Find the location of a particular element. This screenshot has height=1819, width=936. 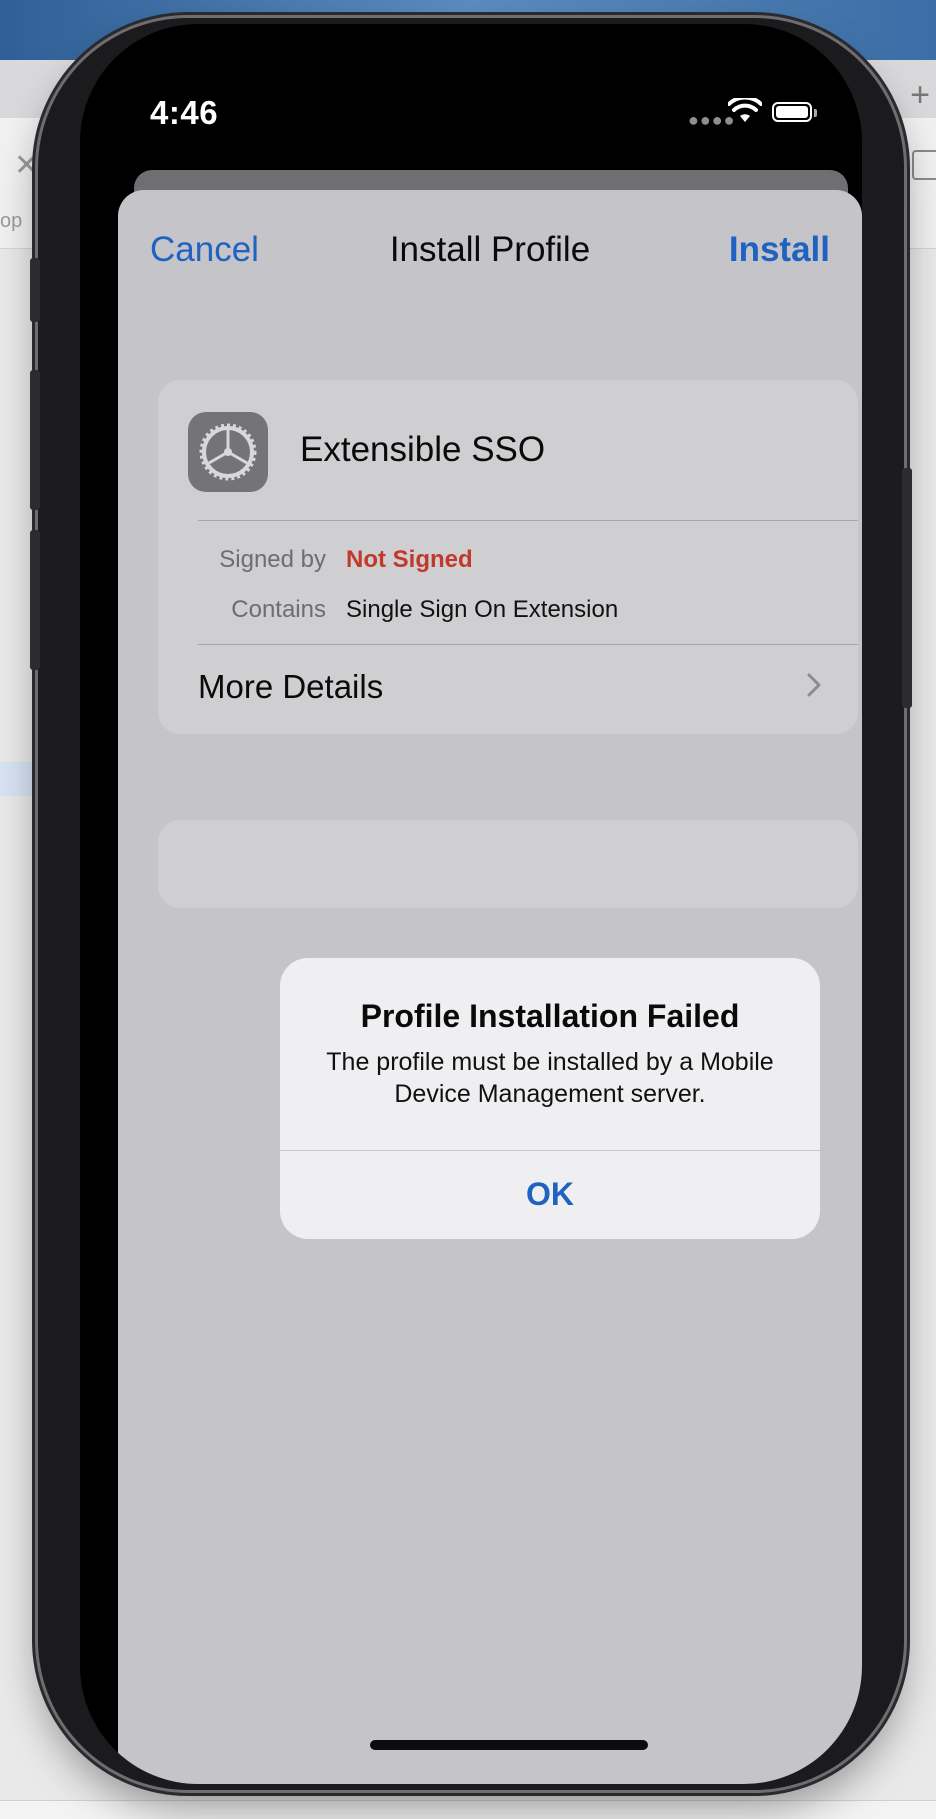

signed-by-label: Signed by is located at coordinates (272, 559).